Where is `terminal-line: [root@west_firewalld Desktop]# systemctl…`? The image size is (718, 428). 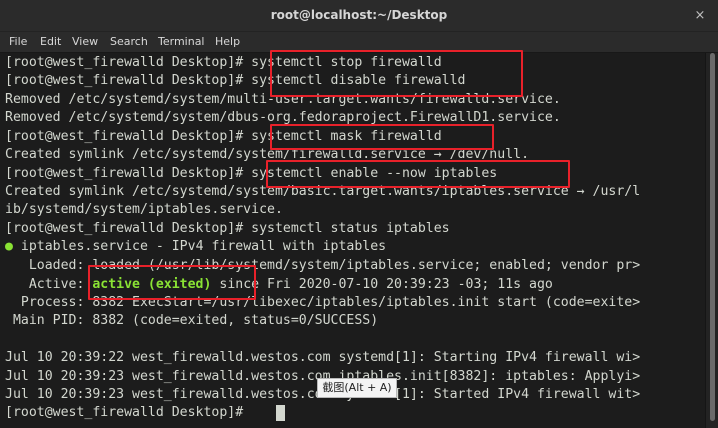
terminal-line: [root@west_firewalld Desktop]# systemctl… is located at coordinates (227, 229).